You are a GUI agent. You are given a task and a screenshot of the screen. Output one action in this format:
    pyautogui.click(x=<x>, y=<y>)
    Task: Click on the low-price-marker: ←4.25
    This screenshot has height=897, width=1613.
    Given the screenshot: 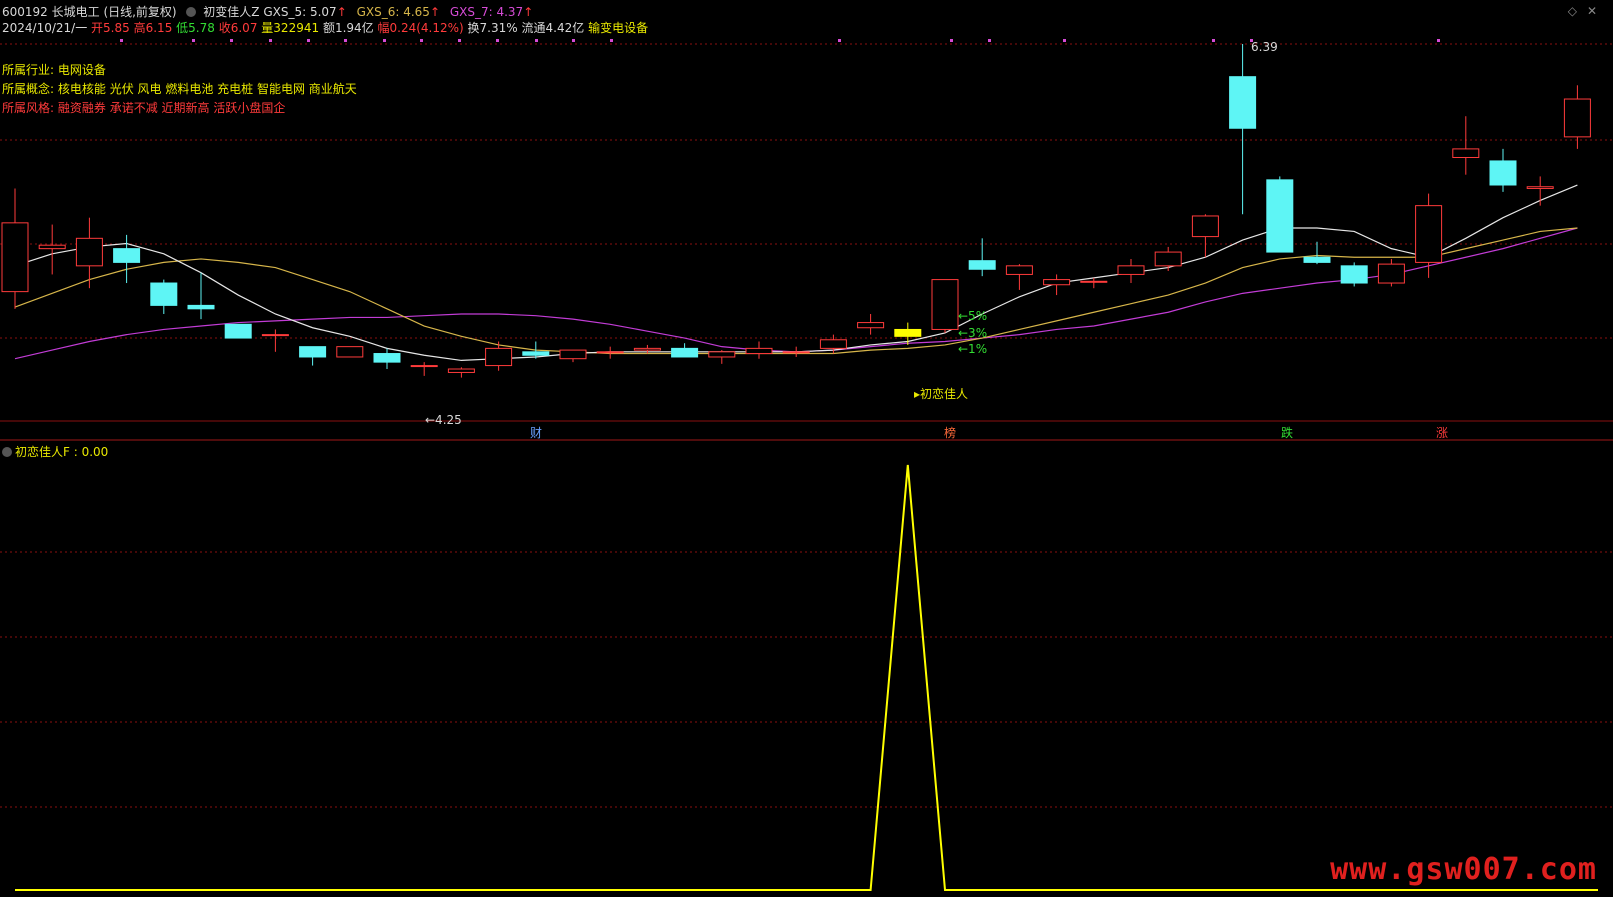 What is the action you would take?
    pyautogui.click(x=443, y=420)
    